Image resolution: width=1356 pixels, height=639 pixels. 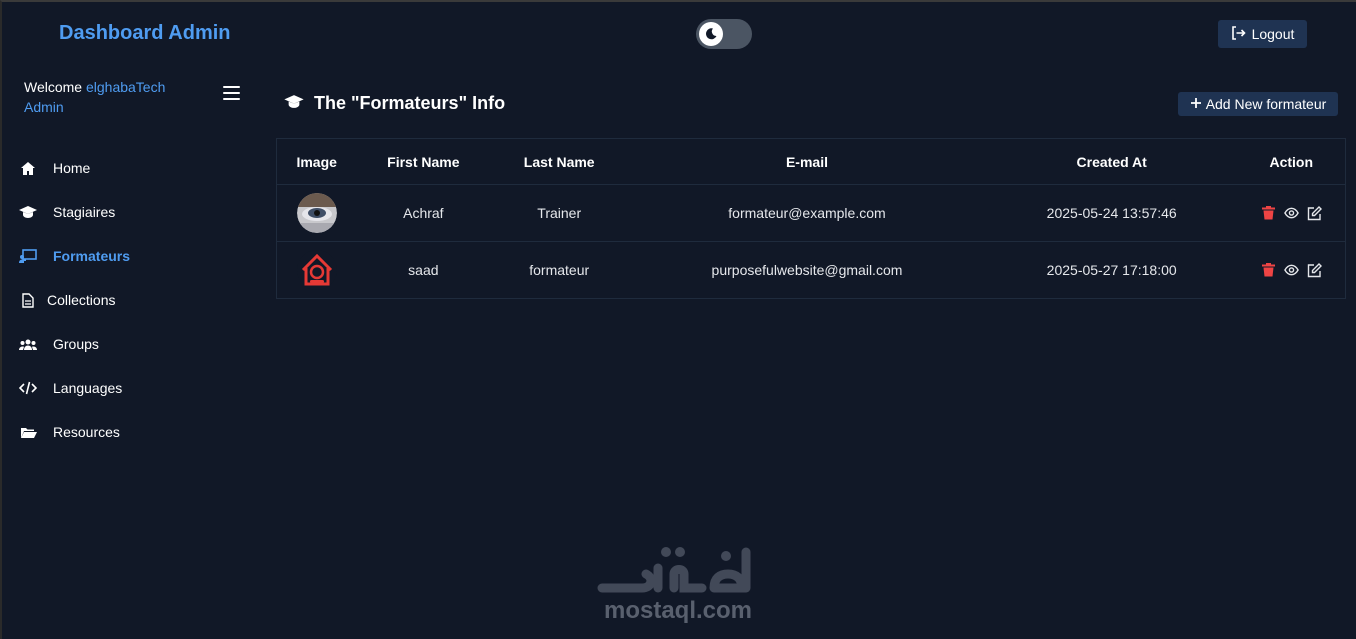 I want to click on welcome-prefix: Welcome, so click(x=53, y=87).